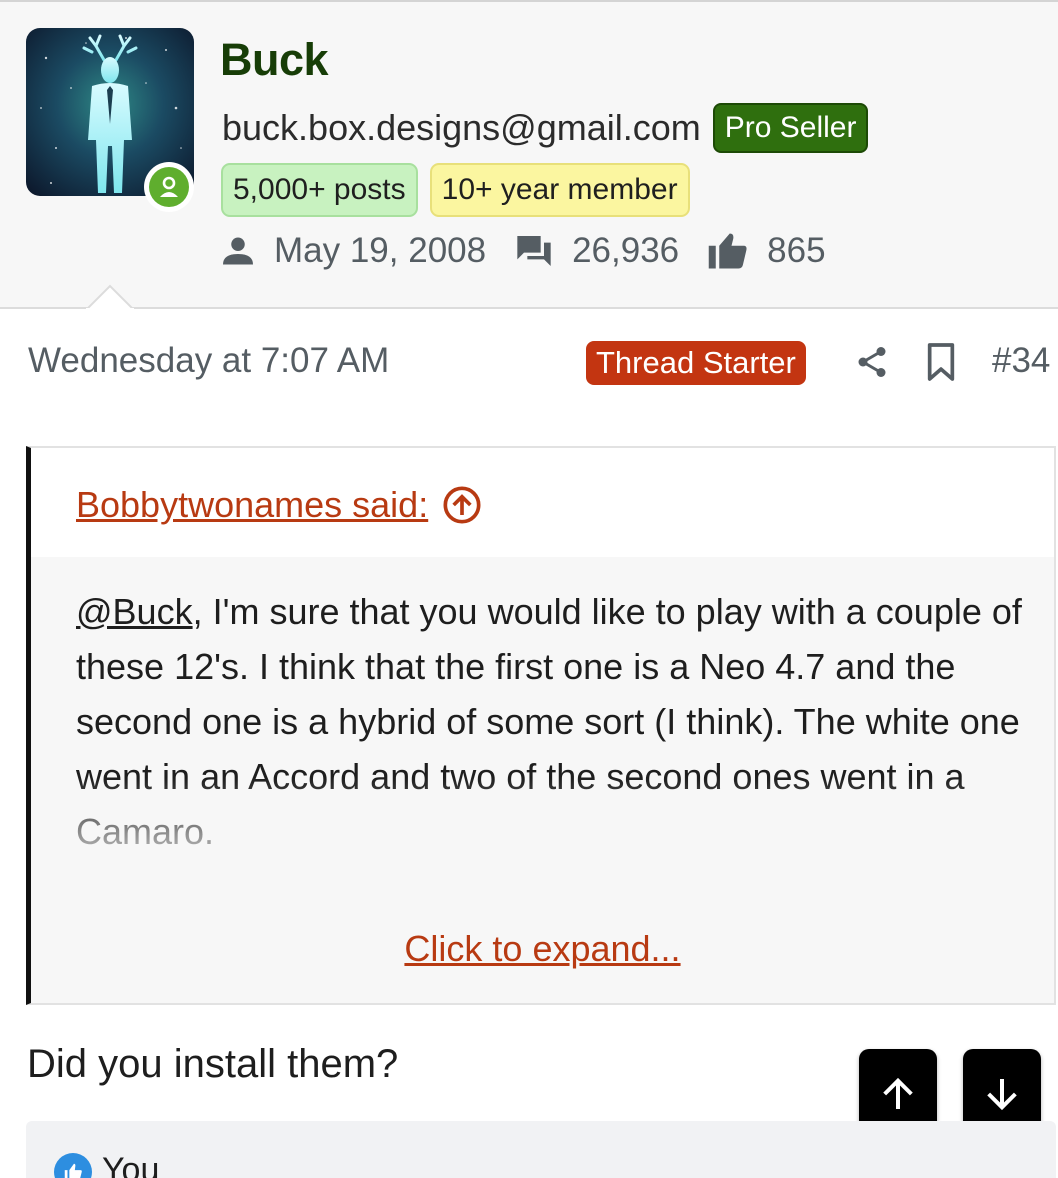 This screenshot has width=1058, height=1178. I want to click on username: Buck, so click(274, 60).